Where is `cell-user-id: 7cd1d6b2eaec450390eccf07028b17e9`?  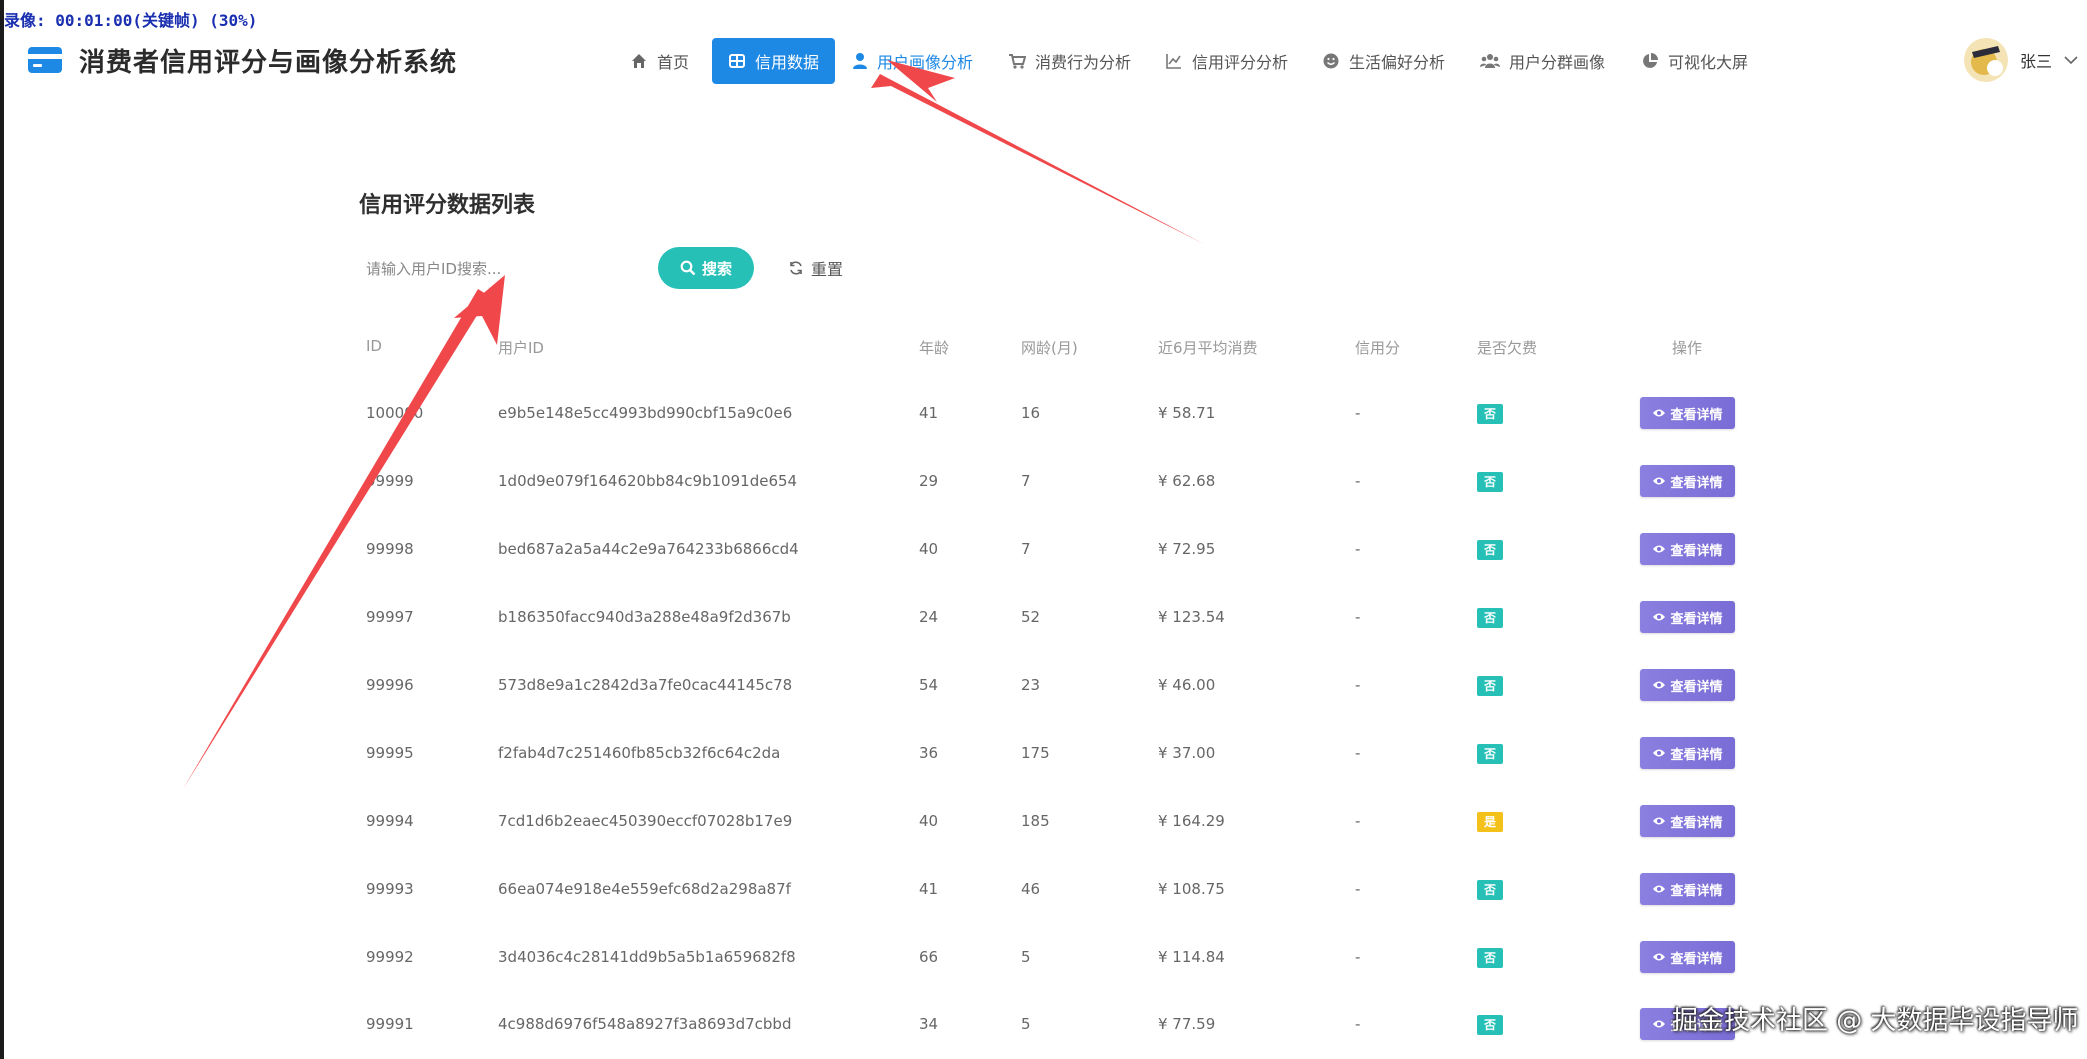
cell-user-id: 7cd1d6b2eaec450390eccf07028b17e9 is located at coordinates (645, 821).